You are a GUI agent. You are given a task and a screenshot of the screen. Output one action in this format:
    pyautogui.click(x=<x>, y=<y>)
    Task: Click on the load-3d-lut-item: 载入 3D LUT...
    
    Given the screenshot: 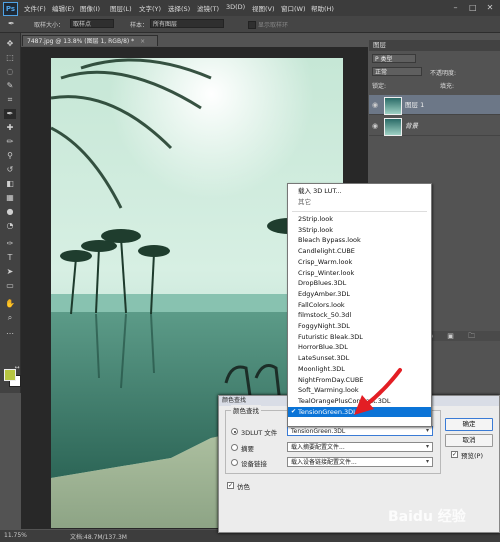 What is the action you would take?
    pyautogui.click(x=359, y=191)
    